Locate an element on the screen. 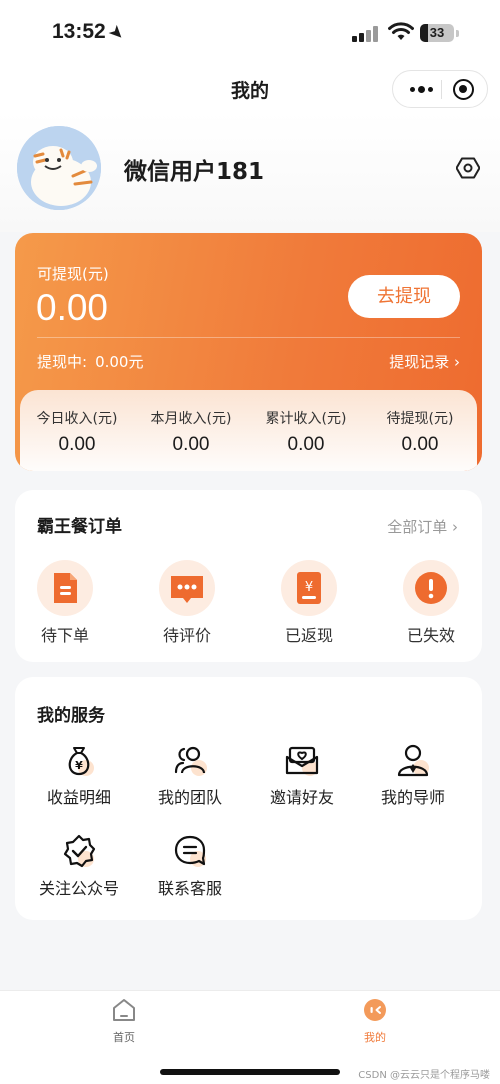 The width and height of the screenshot is (500, 1084). service-label: 邀请好友 is located at coordinates (301, 797).